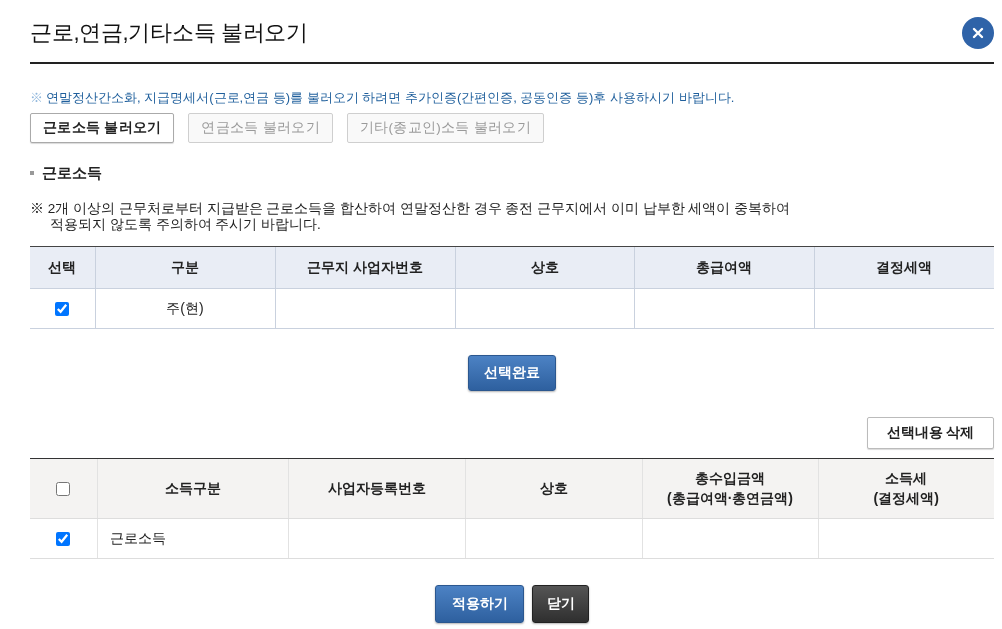 Image resolution: width=1002 pixels, height=629 pixels. What do you see at coordinates (560, 603) in the screenshot?
I see `close-button: 닫기` at bounding box center [560, 603].